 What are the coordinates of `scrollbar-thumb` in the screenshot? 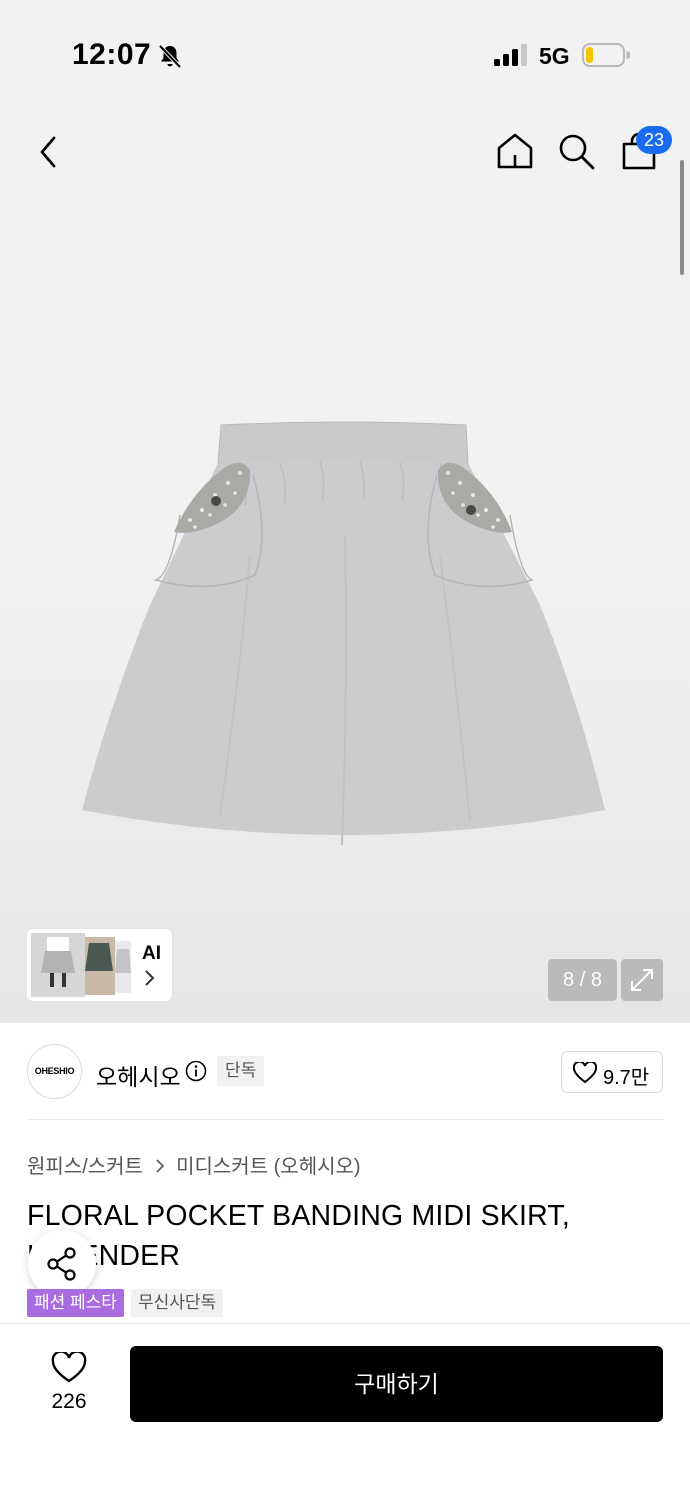 It's located at (682, 217).